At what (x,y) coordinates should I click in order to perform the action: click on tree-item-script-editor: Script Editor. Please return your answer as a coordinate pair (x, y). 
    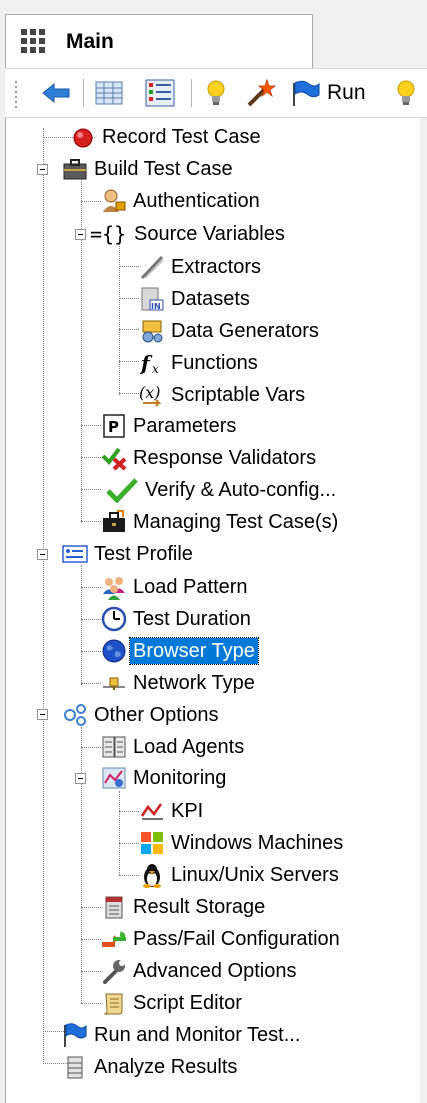
    Looking at the image, I should click on (173, 1003).